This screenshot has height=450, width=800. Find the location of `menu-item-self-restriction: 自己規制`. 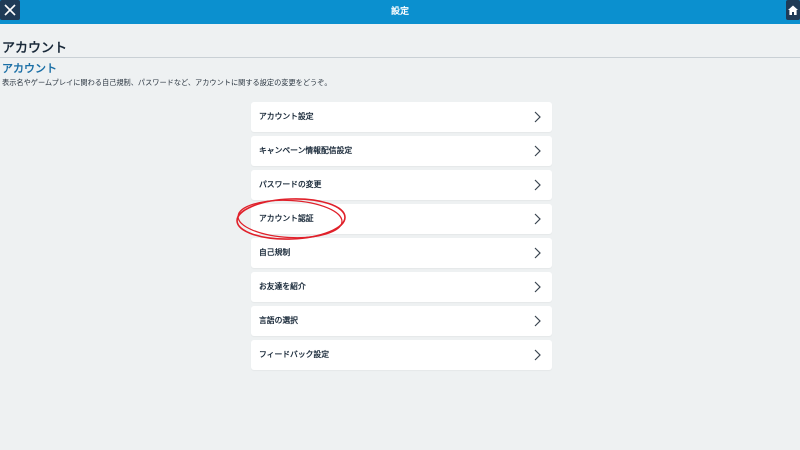

menu-item-self-restriction: 自己規制 is located at coordinates (401, 253).